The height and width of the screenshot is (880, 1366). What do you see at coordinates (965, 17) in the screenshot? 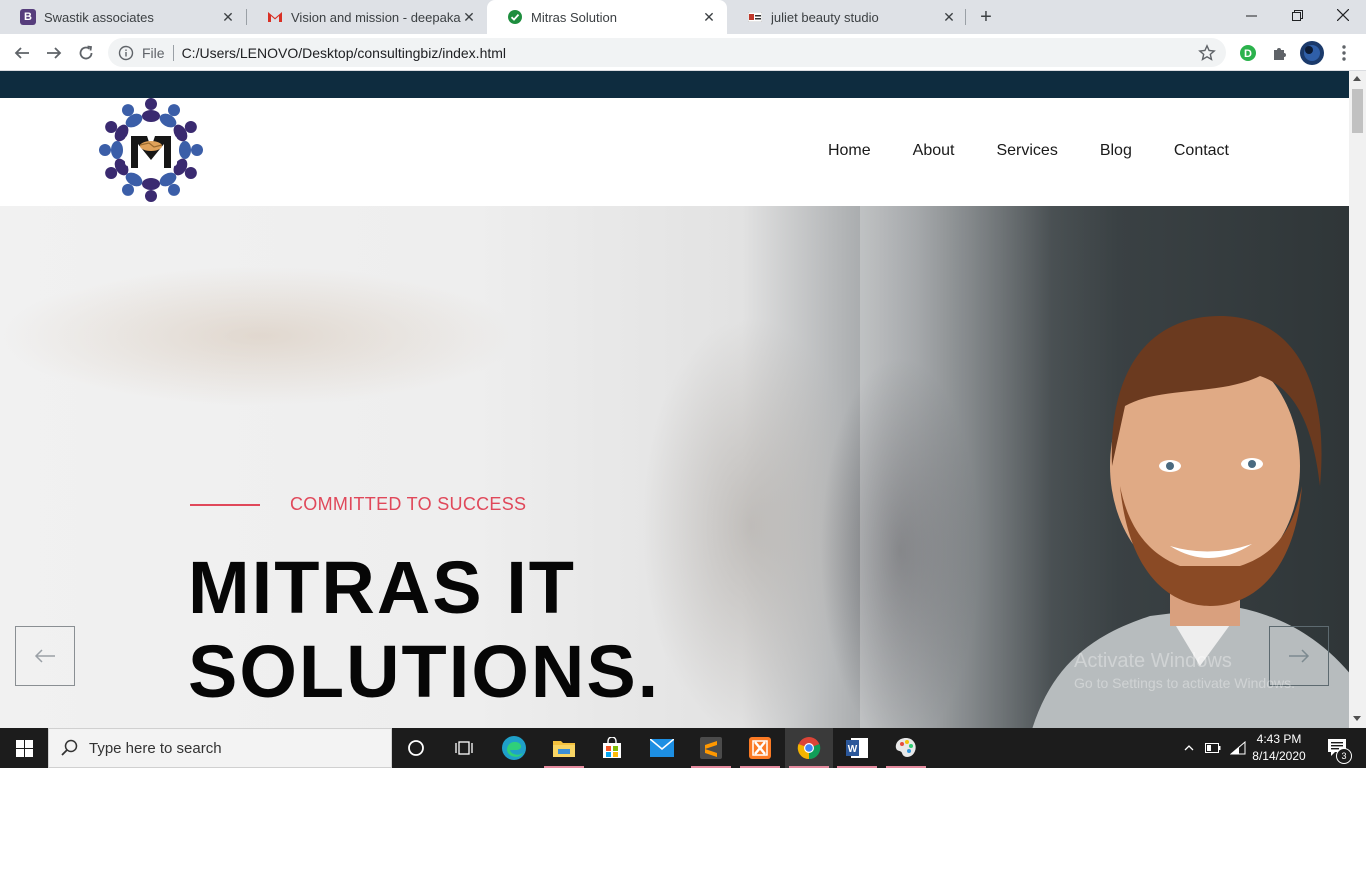
I see `tab-separator` at bounding box center [965, 17].